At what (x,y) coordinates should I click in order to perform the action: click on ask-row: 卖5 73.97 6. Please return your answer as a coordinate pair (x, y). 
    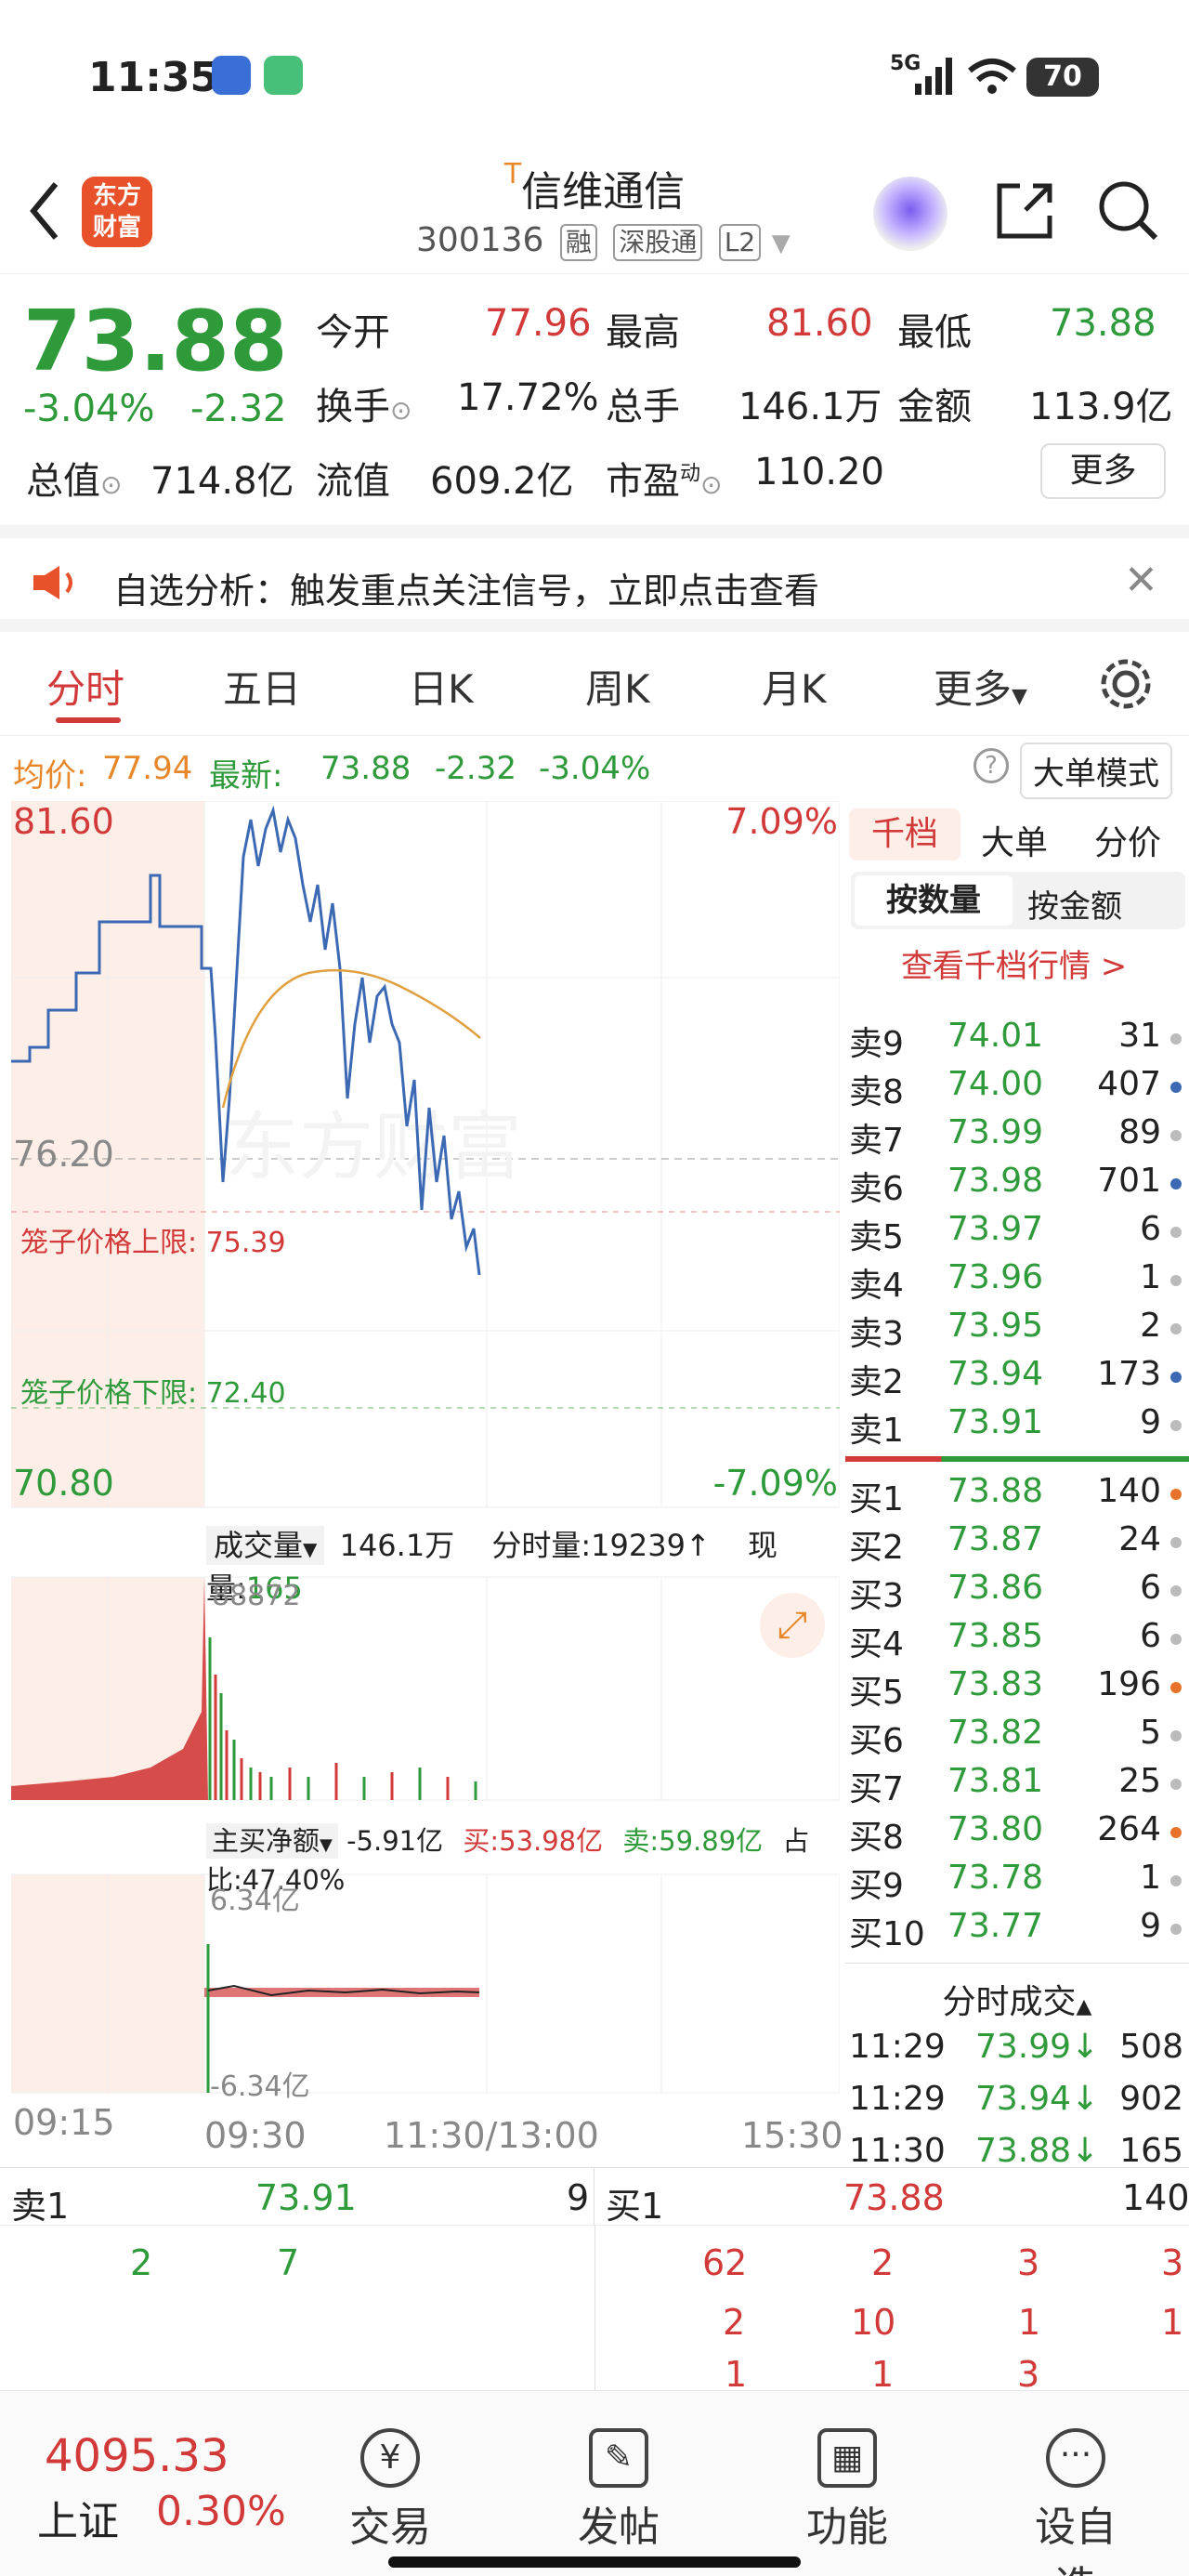
    Looking at the image, I should click on (1017, 1234).